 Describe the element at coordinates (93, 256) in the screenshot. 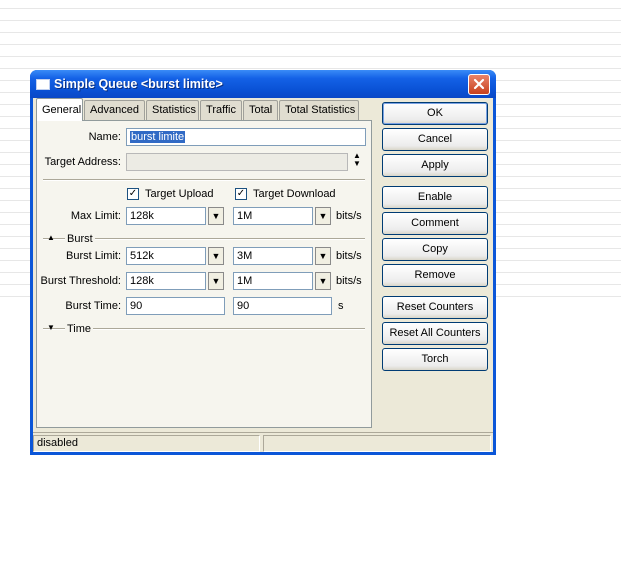

I see `burst-limit-label: Burst Limit:` at that location.